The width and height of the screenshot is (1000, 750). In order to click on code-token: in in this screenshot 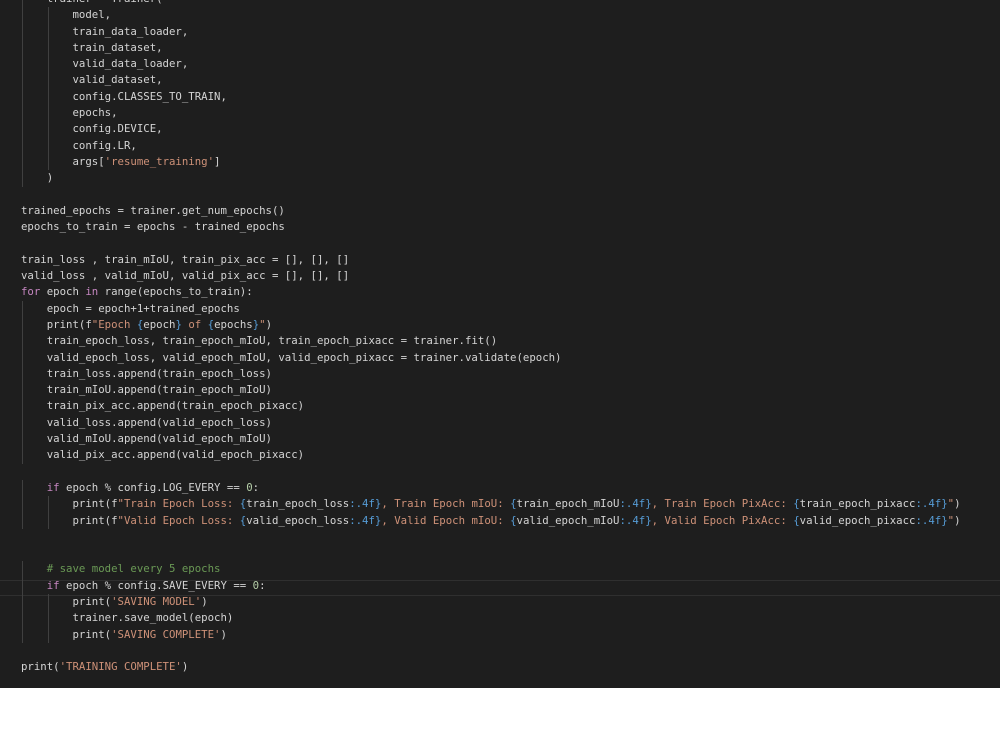, I will do `click(92, 292)`.